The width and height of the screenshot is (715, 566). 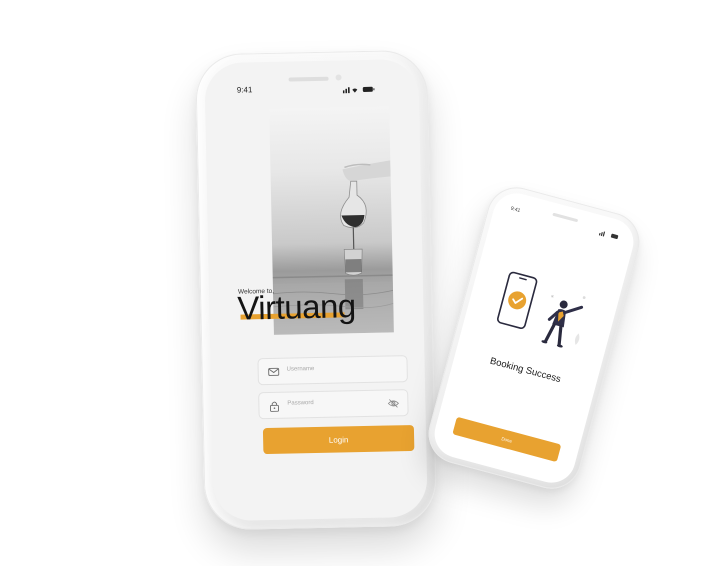 I want to click on password-placeholder: Password, so click(x=300, y=403).